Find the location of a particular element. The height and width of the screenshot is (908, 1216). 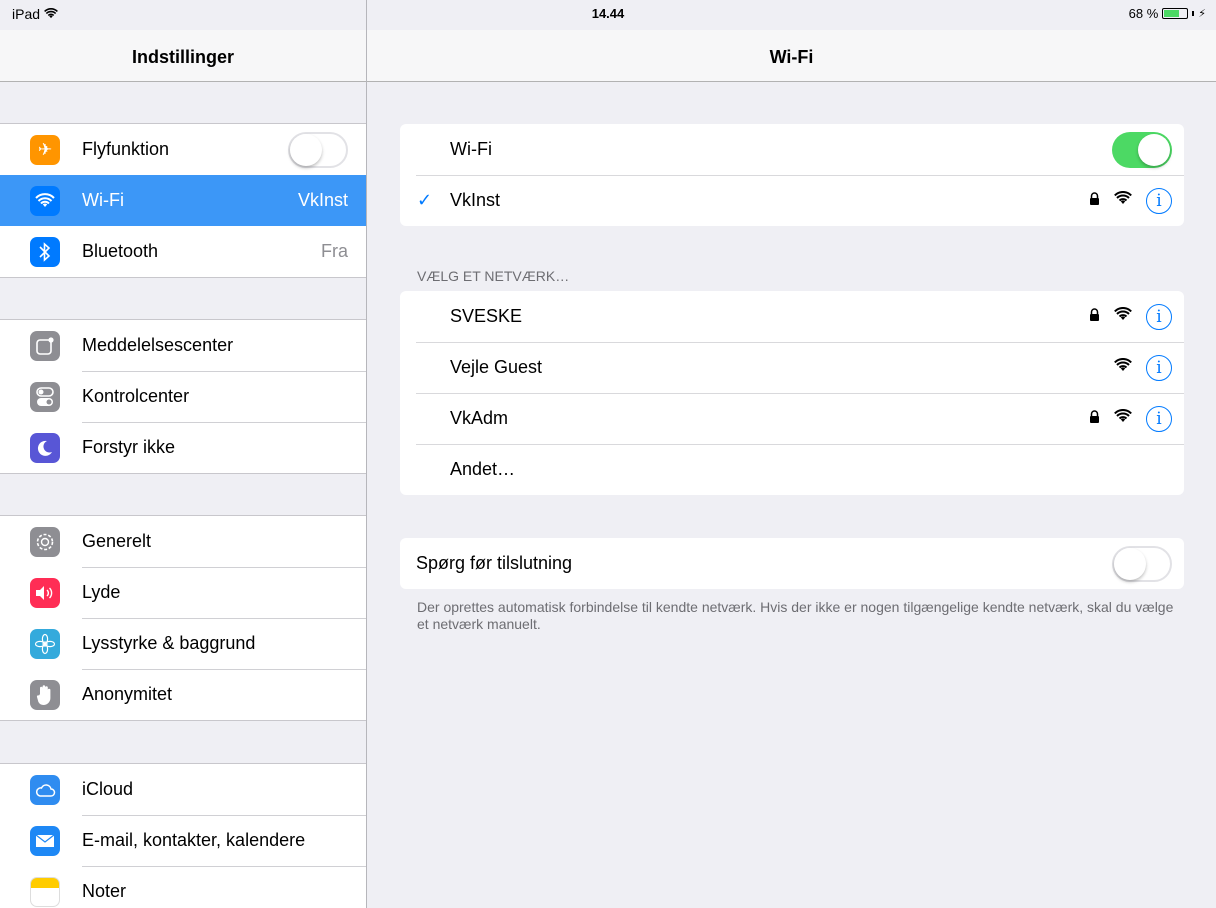

sidebar-item-generelt: Generelt is located at coordinates (183, 541).